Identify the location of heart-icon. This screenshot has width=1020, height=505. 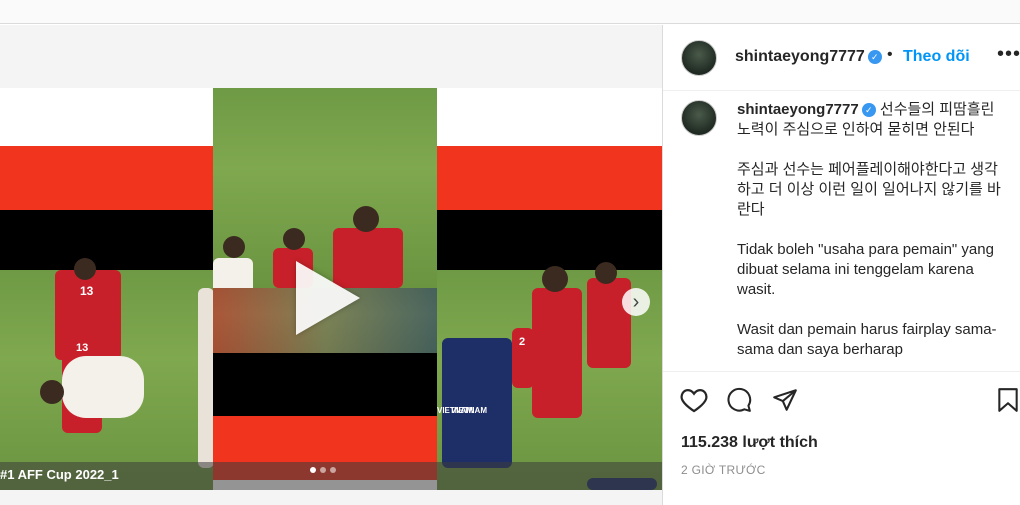
(694, 400).